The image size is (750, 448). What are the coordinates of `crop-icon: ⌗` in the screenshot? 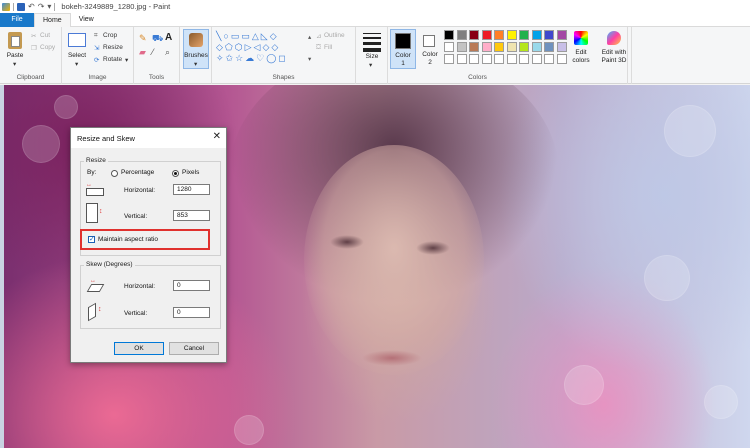 It's located at (96, 36).